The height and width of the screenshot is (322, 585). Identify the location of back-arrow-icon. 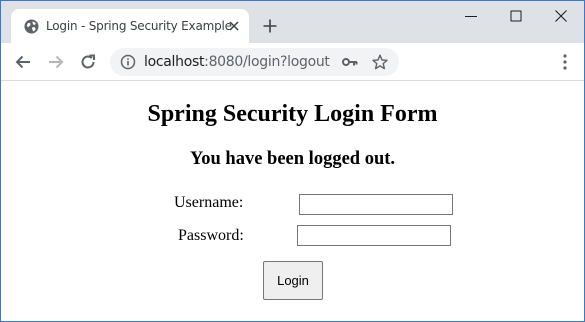
(23, 62).